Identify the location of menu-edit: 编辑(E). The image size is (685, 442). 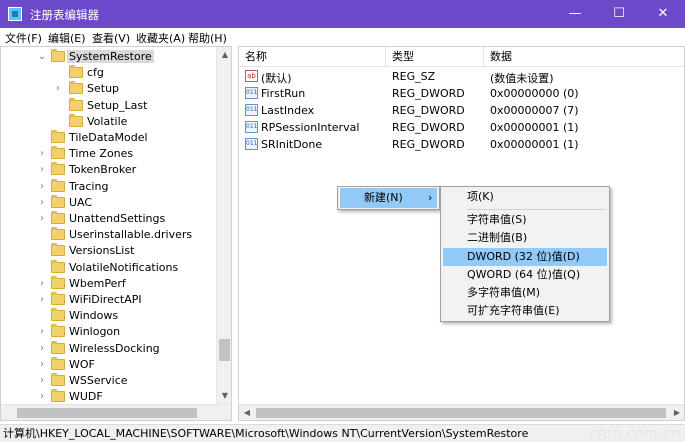
(67, 38).